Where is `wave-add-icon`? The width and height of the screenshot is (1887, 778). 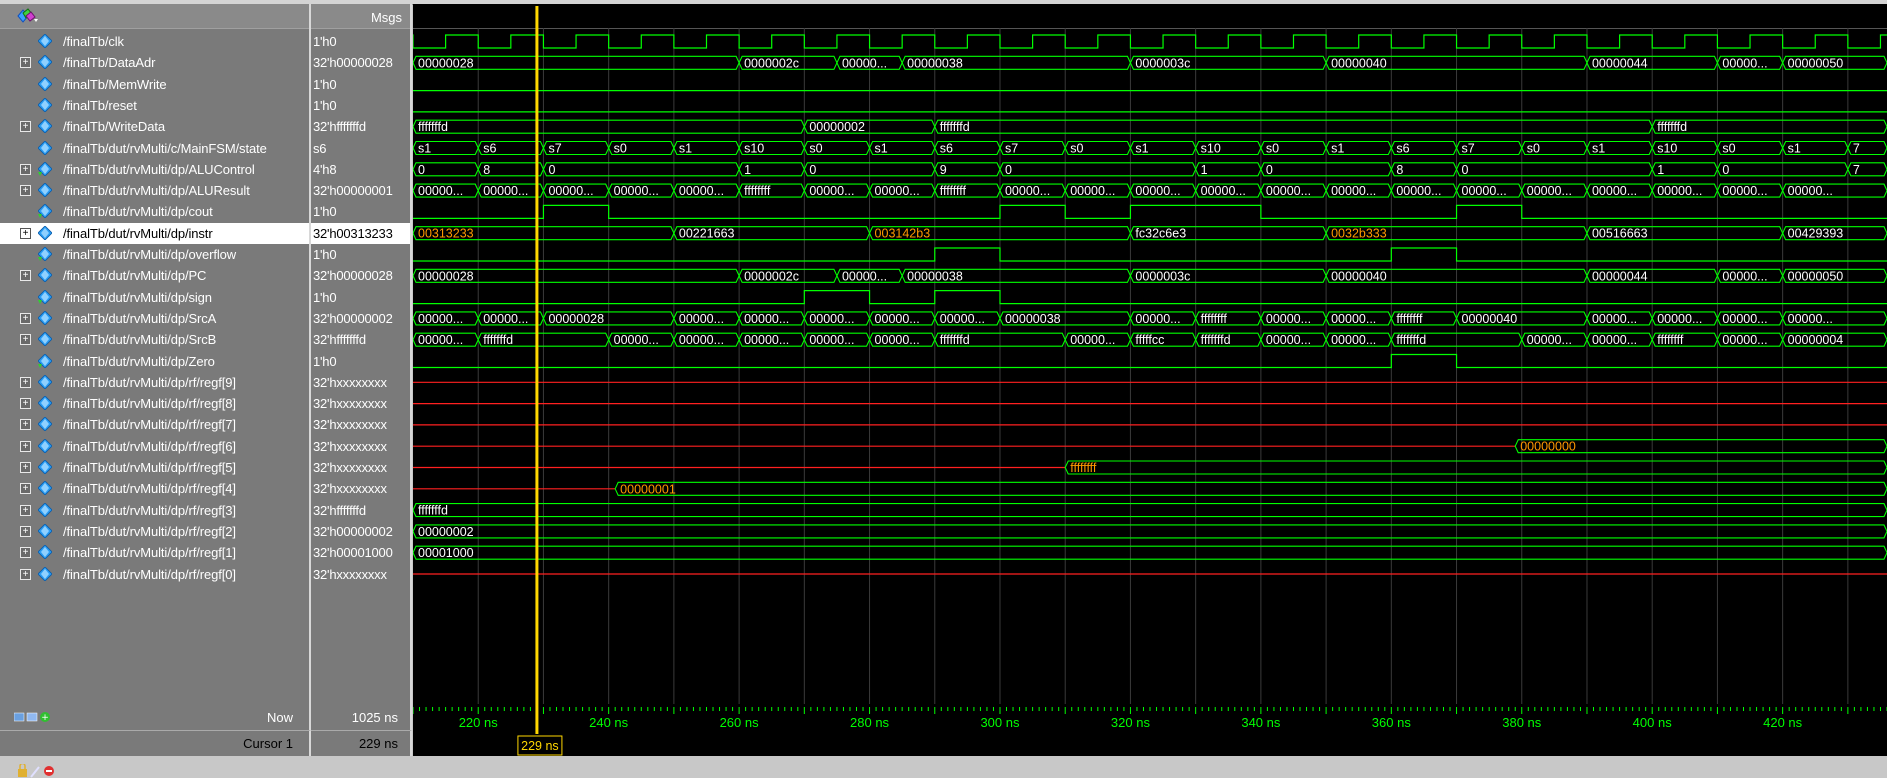
wave-add-icon is located at coordinates (19, 717).